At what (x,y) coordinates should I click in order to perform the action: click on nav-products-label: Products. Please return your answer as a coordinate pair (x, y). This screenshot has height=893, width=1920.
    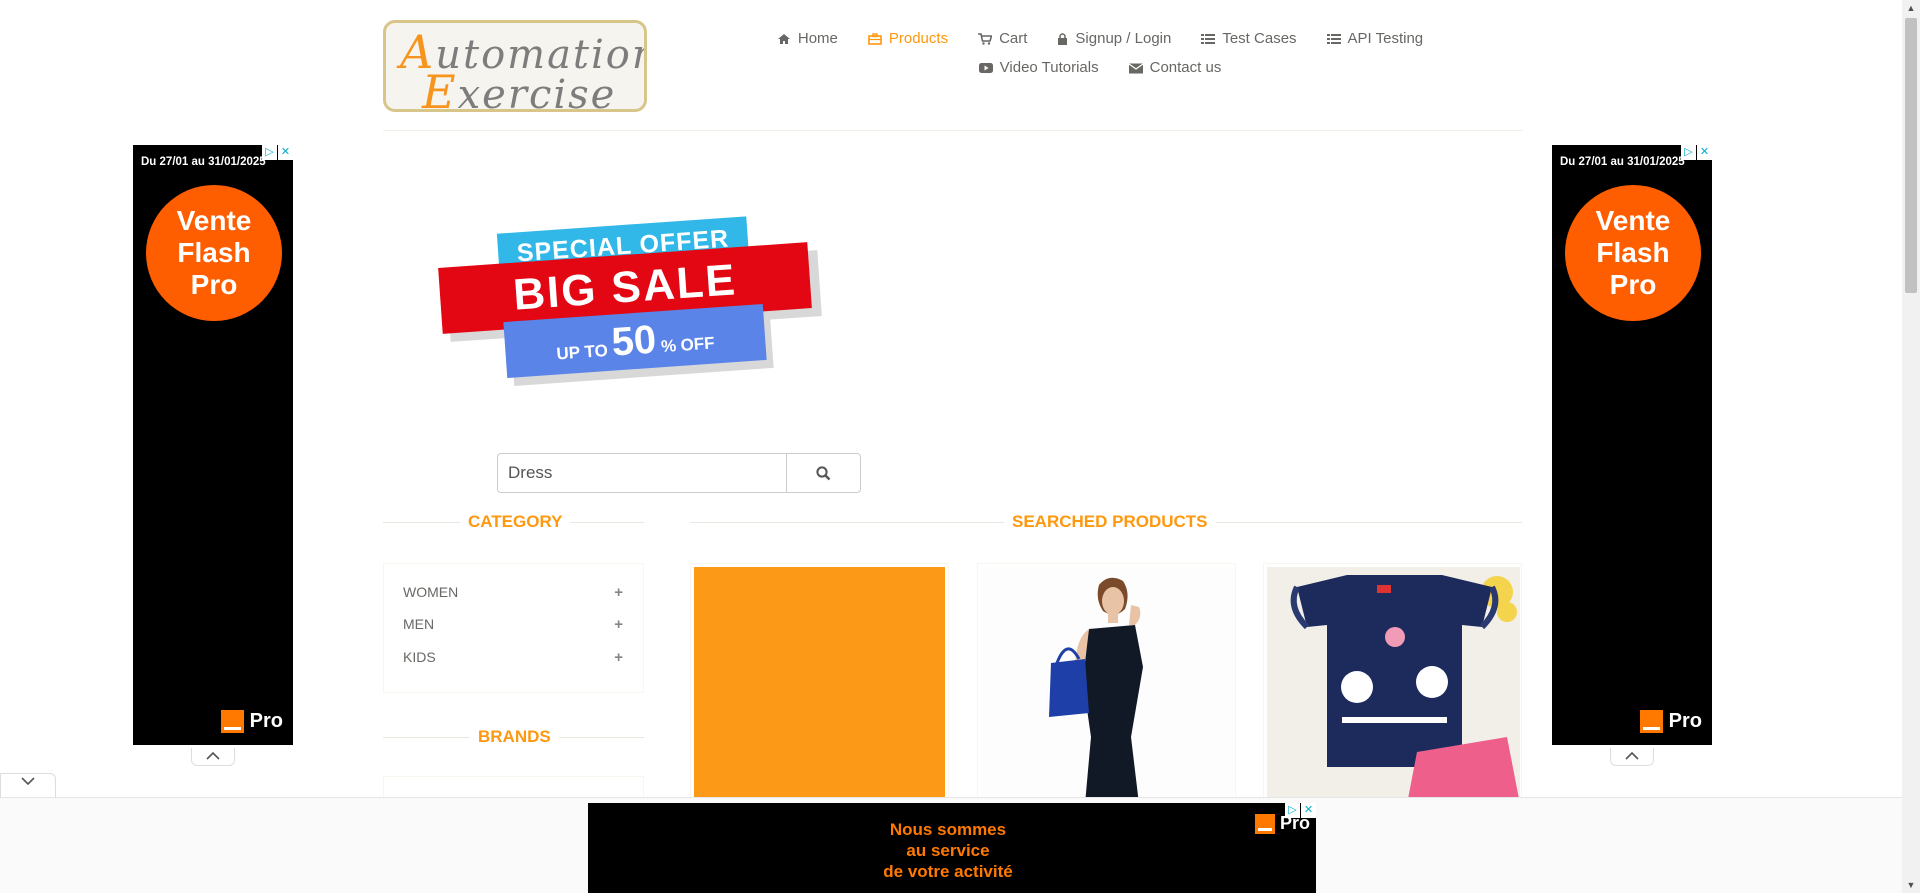
    Looking at the image, I should click on (918, 38).